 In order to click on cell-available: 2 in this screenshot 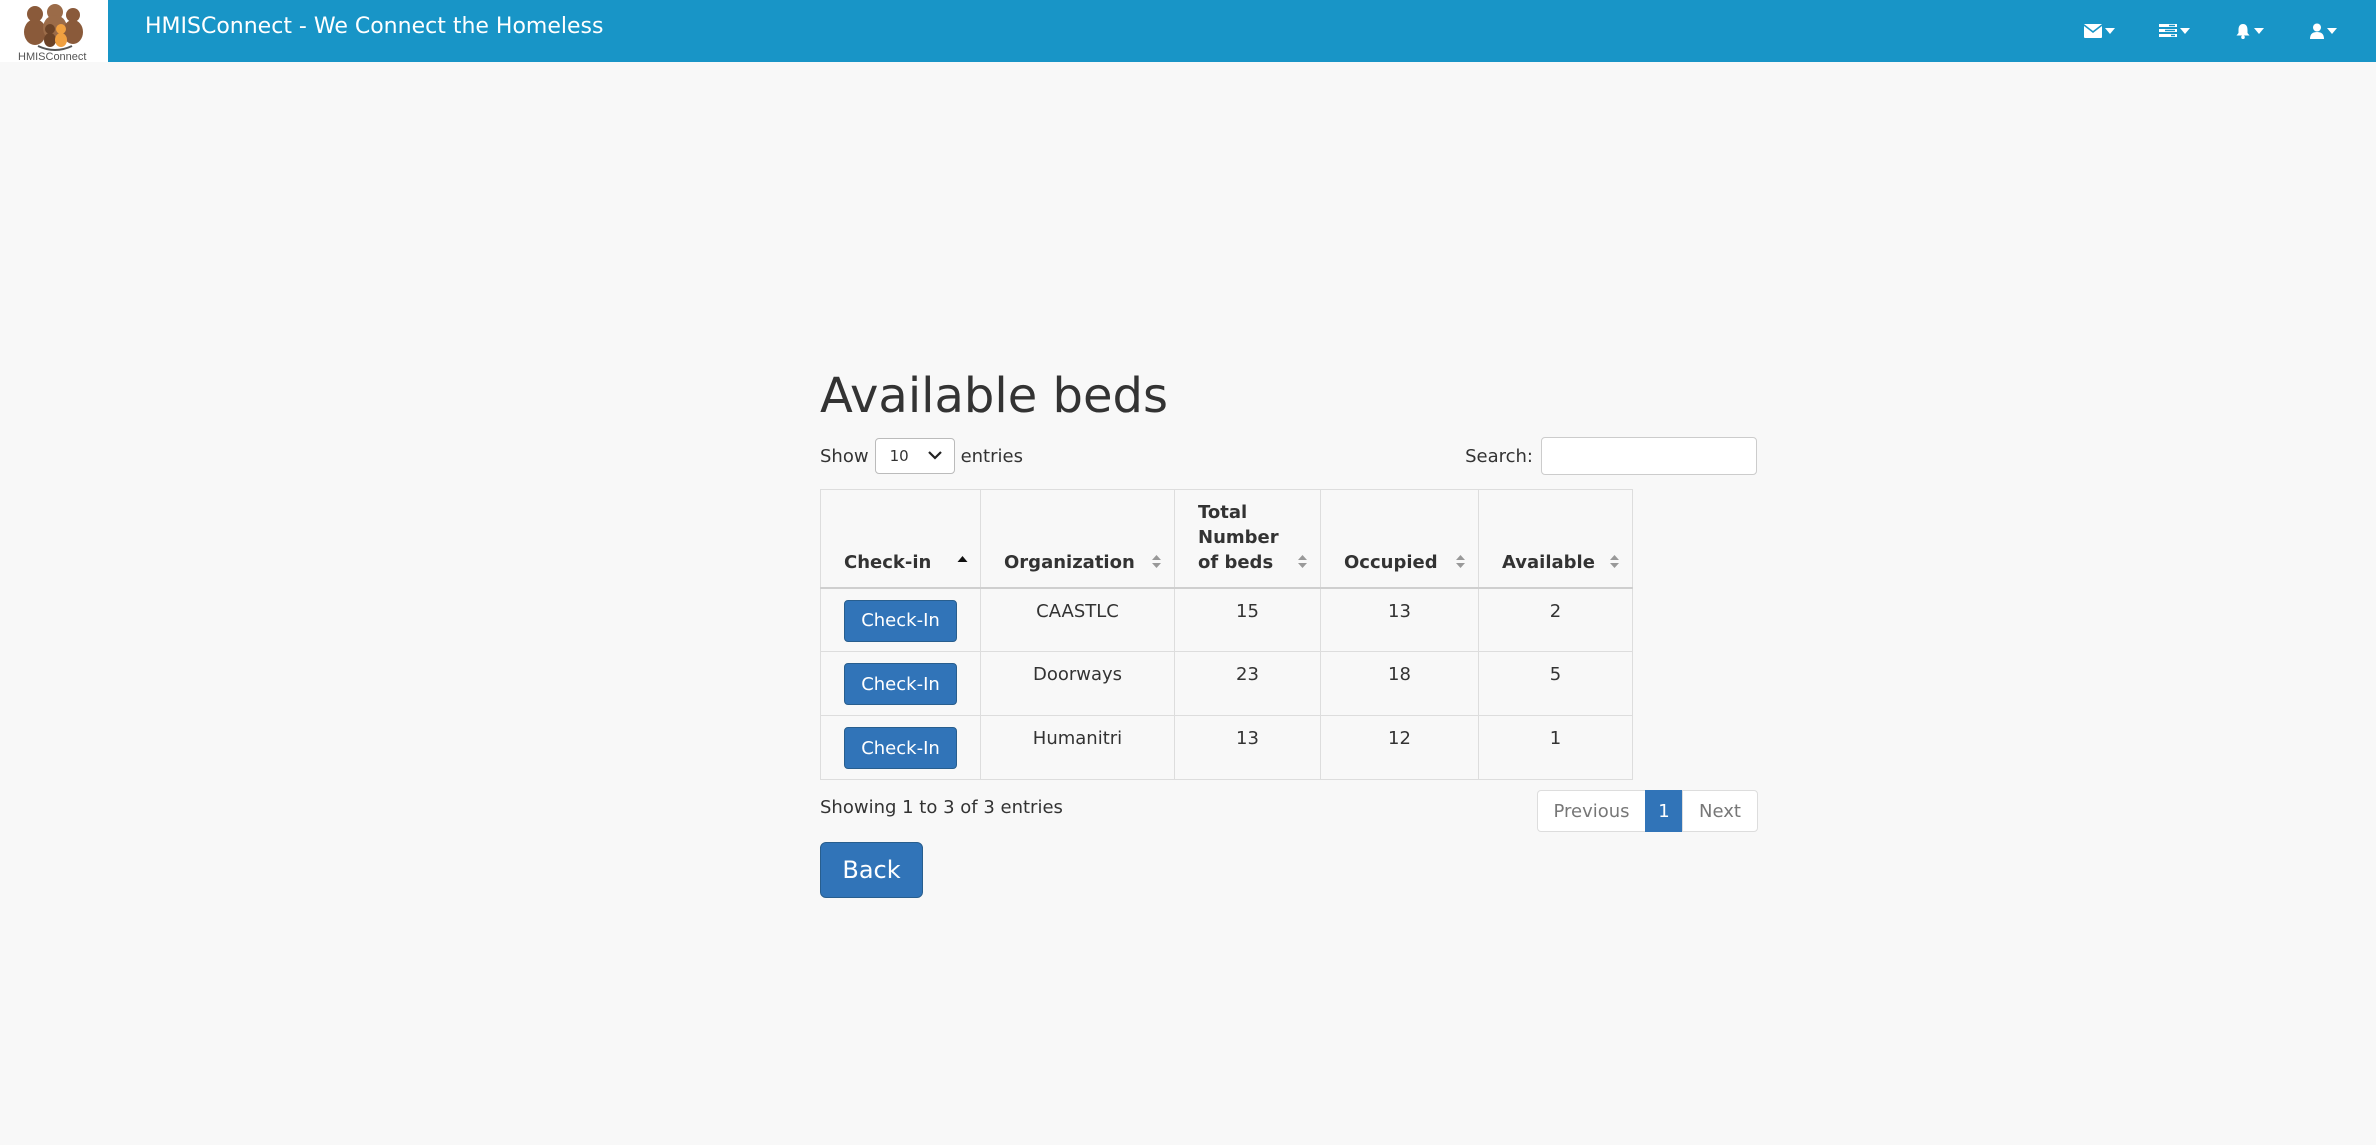, I will do `click(1555, 619)`.